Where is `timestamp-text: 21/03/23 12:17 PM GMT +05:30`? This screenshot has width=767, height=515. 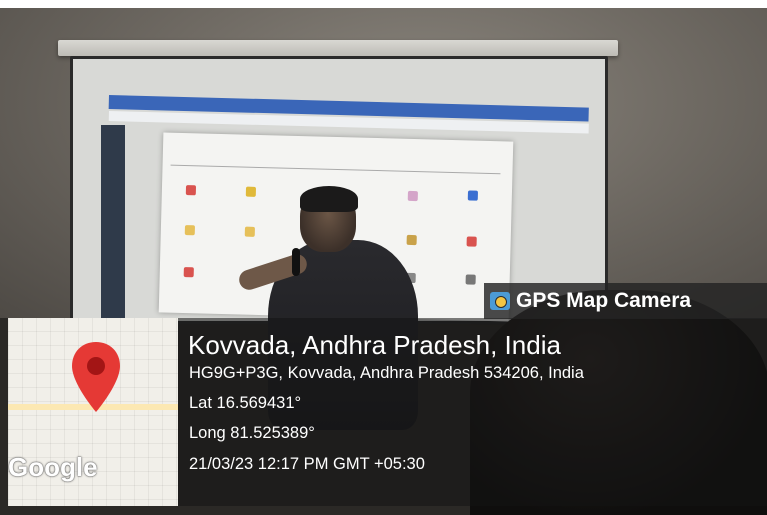
timestamp-text: 21/03/23 12:17 PM GMT +05:30 is located at coordinates (307, 464).